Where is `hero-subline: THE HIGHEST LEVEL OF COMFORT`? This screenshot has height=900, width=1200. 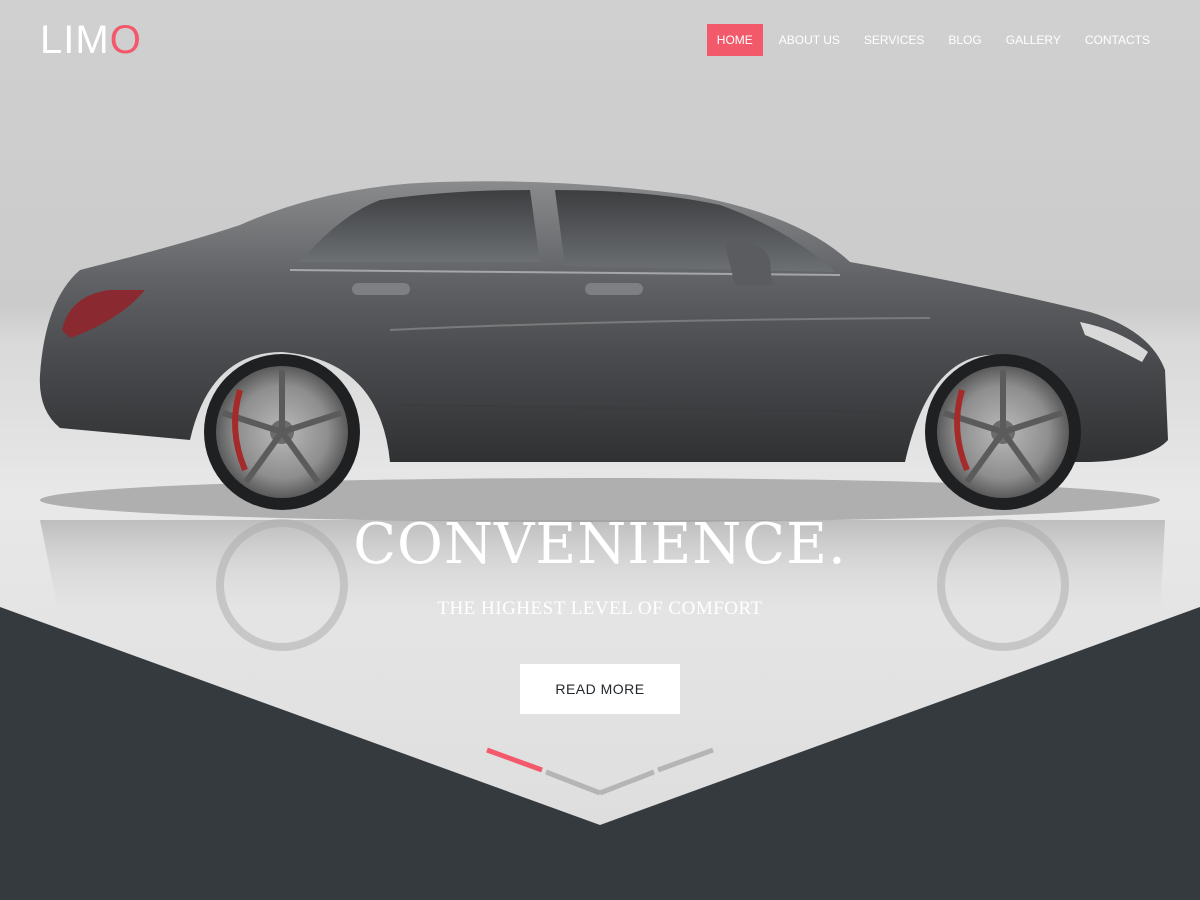
hero-subline: THE HIGHEST LEVEL OF COMFORT is located at coordinates (600, 608).